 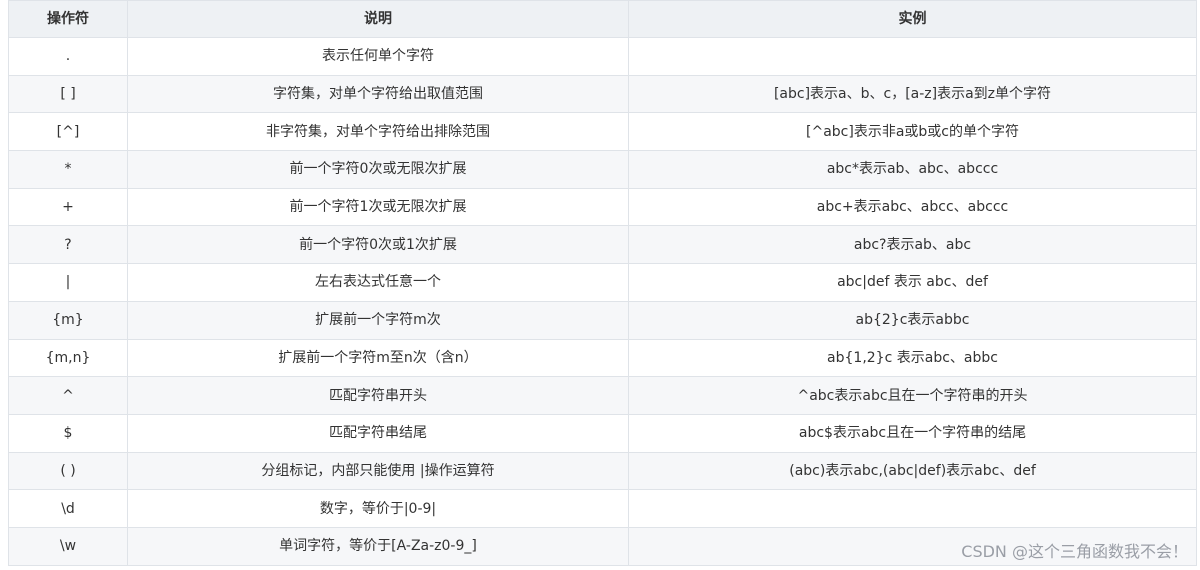 What do you see at coordinates (378, 19) in the screenshot?
I see `header-description: 说明` at bounding box center [378, 19].